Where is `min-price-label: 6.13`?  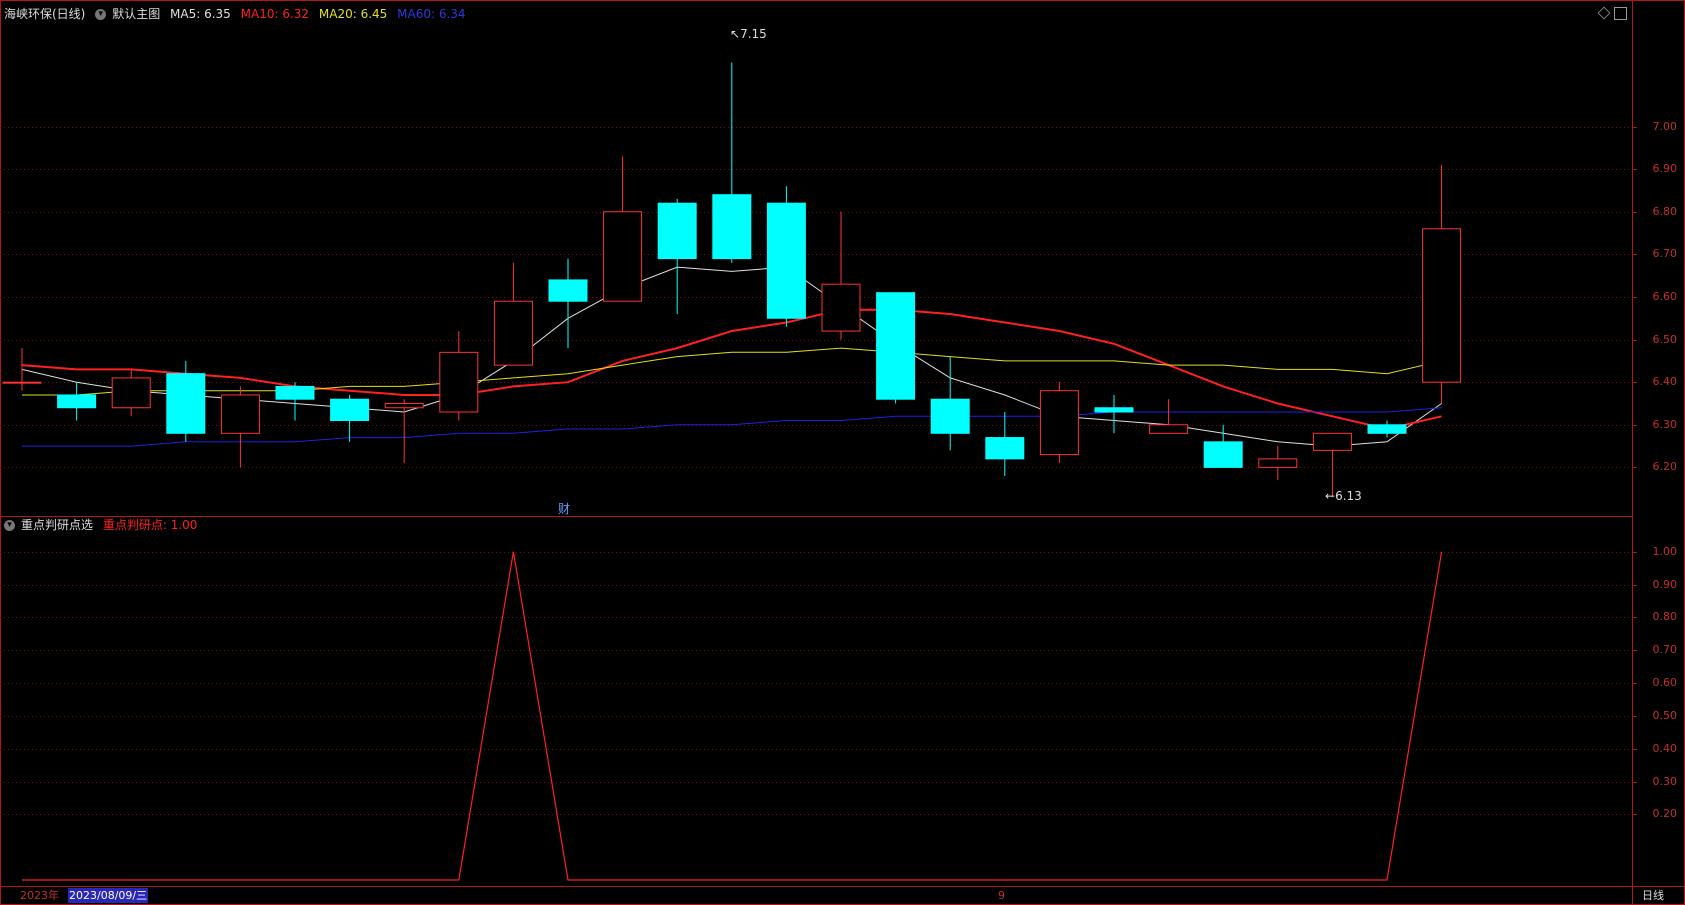
min-price-label: 6.13 is located at coordinates (1348, 496).